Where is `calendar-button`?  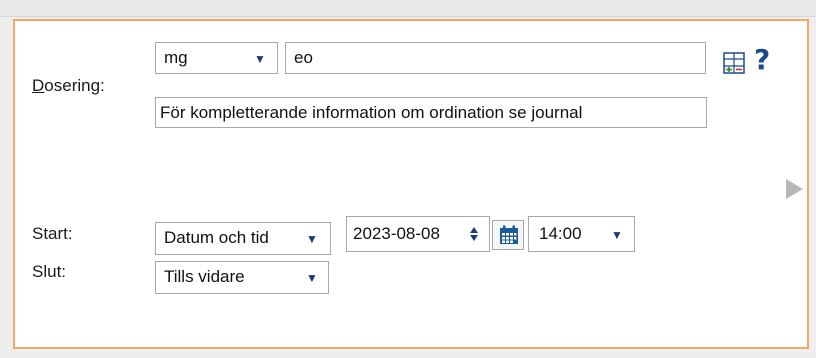 calendar-button is located at coordinates (508, 235).